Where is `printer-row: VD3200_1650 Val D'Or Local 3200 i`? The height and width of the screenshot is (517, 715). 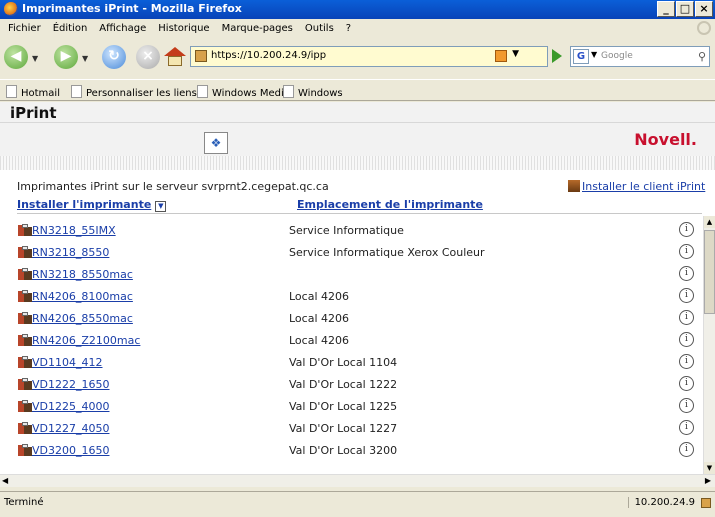 printer-row: VD3200_1650 Val D'Or Local 3200 i is located at coordinates (350, 451).